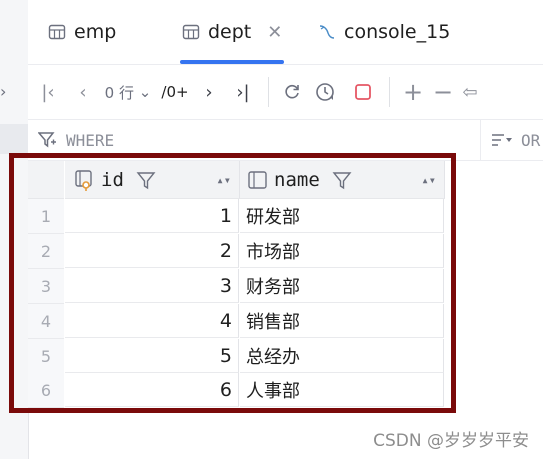 Image resolution: width=543 pixels, height=459 pixels. I want to click on row-number: 3, so click(46, 286).